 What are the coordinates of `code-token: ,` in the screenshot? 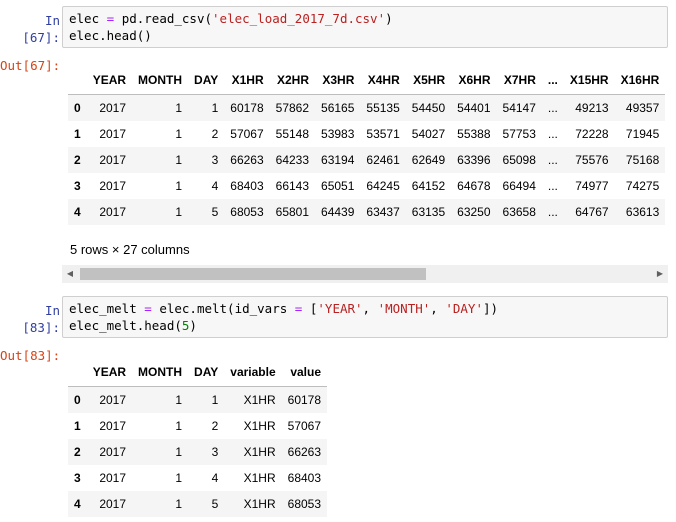 It's located at (370, 308).